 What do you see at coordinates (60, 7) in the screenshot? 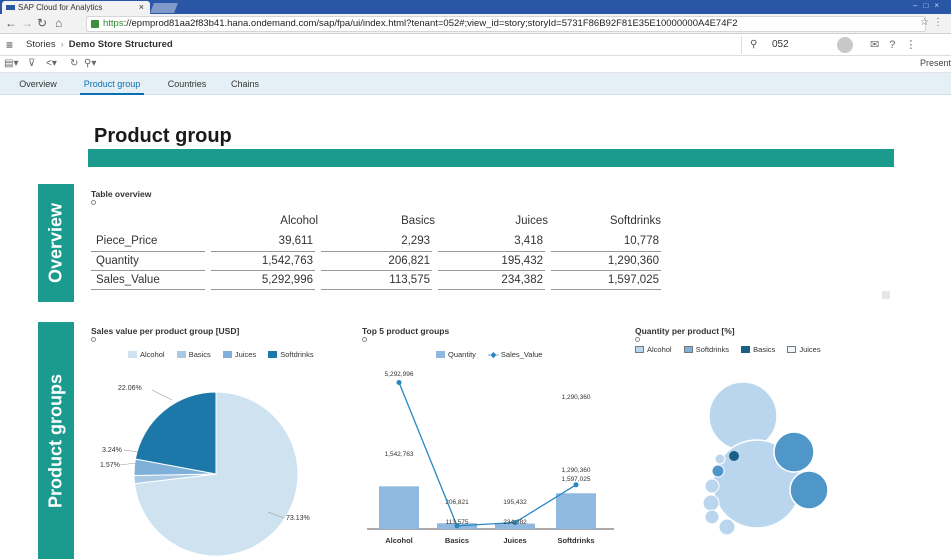
I see `browser-tab-title: SAP Cloud for Analytics` at bounding box center [60, 7].